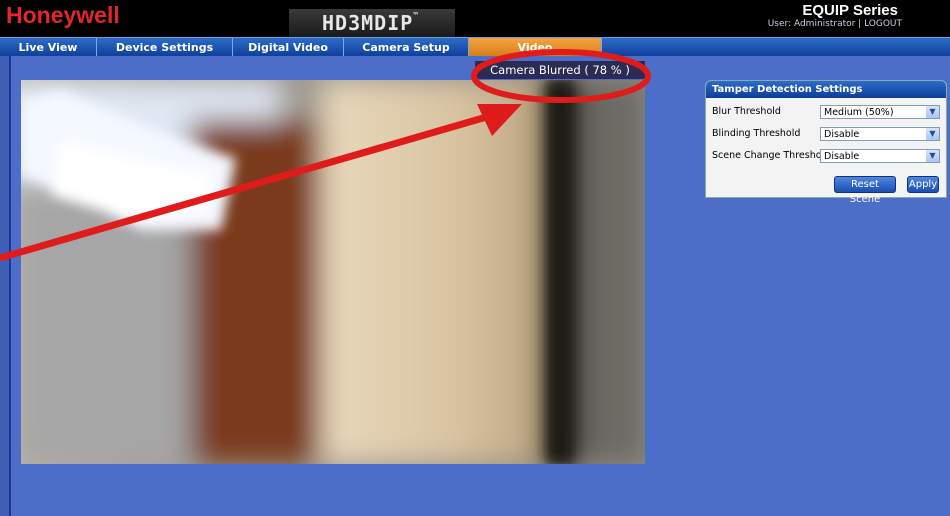 The height and width of the screenshot is (516, 950). Describe the element at coordinates (850, 10) in the screenshot. I see `product-series: EQUIP Series` at that location.